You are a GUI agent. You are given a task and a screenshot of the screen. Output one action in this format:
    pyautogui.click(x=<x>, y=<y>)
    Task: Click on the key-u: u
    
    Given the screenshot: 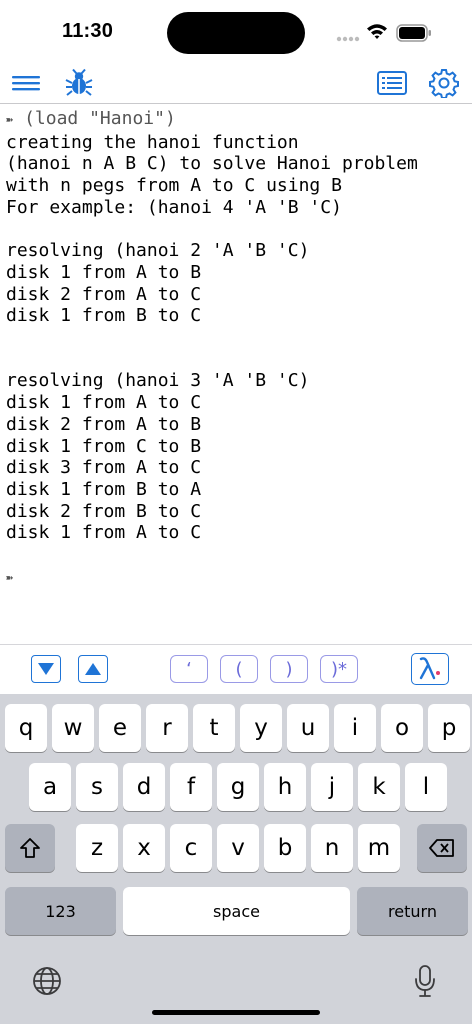 What is the action you would take?
    pyautogui.click(x=308, y=728)
    